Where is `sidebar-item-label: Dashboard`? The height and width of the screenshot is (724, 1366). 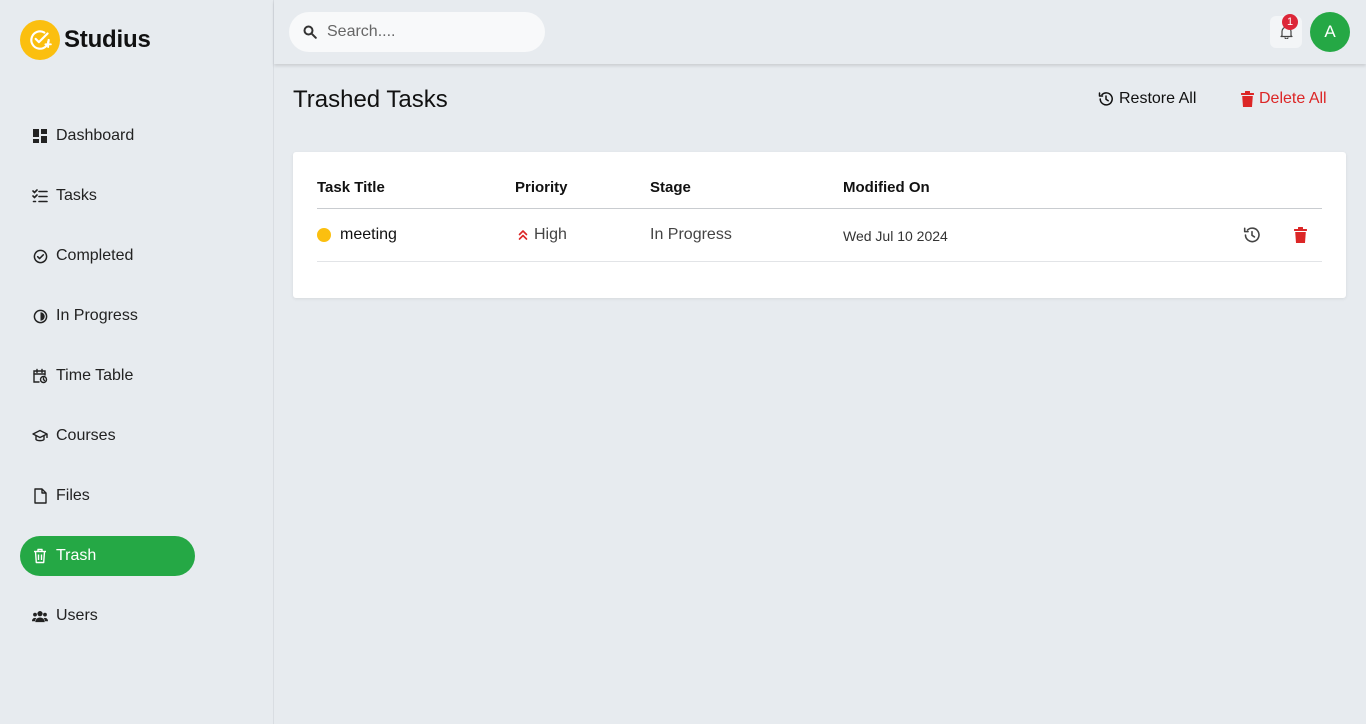
sidebar-item-label: Dashboard is located at coordinates (95, 135).